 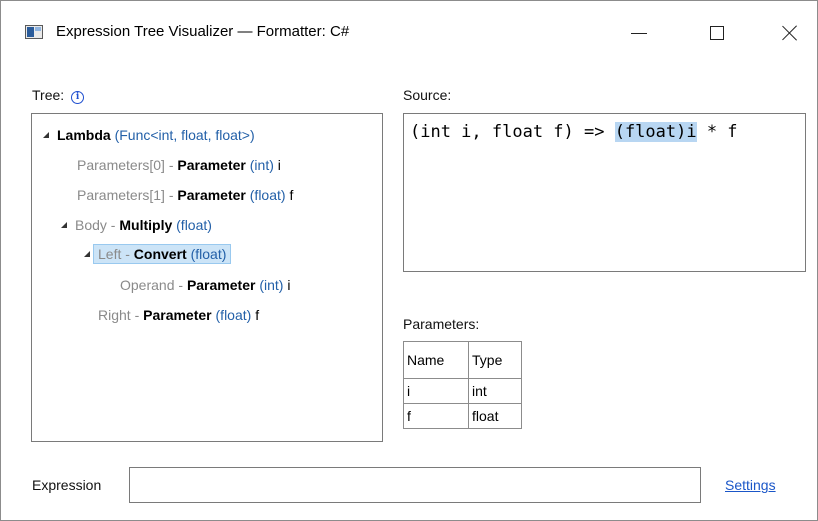 I want to click on close-button, so click(x=790, y=33).